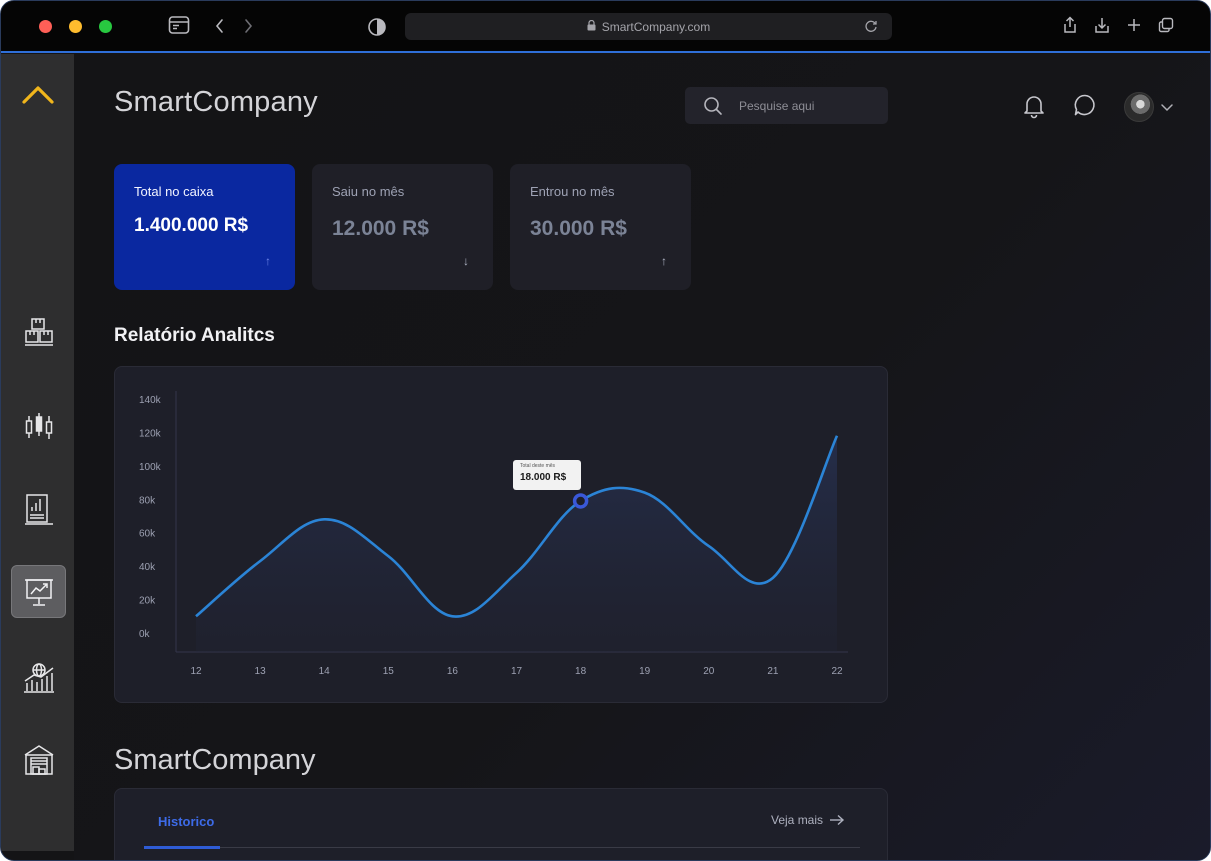 This screenshot has height=861, width=1211. I want to click on x-tick-label: 16, so click(453, 671).